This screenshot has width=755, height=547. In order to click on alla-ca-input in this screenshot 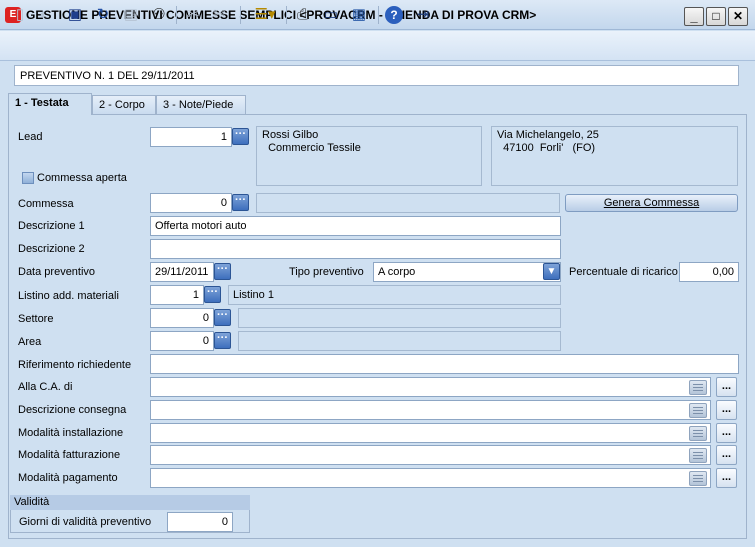, I will do `click(430, 387)`.